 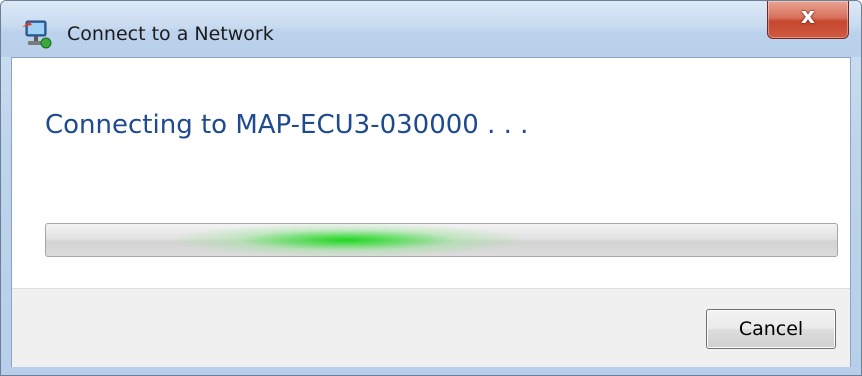 I want to click on connection-progress-bar, so click(x=441, y=240).